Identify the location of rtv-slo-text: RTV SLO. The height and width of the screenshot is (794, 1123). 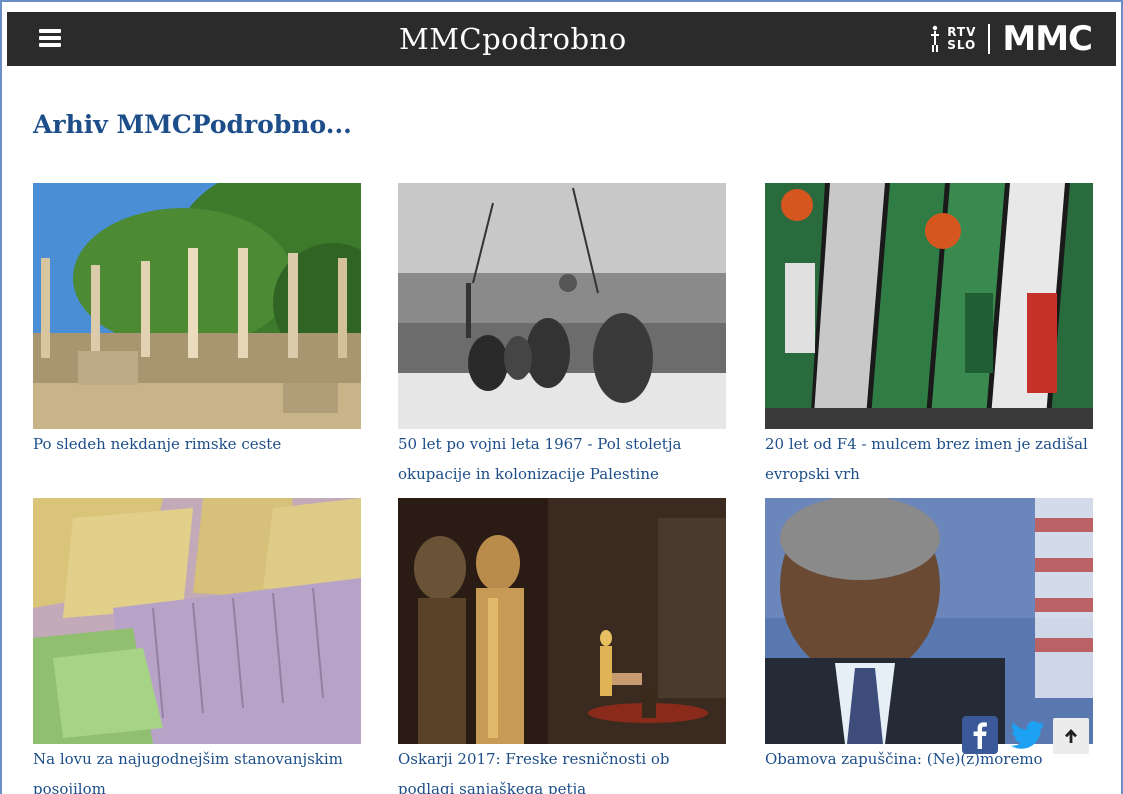
(961, 39).